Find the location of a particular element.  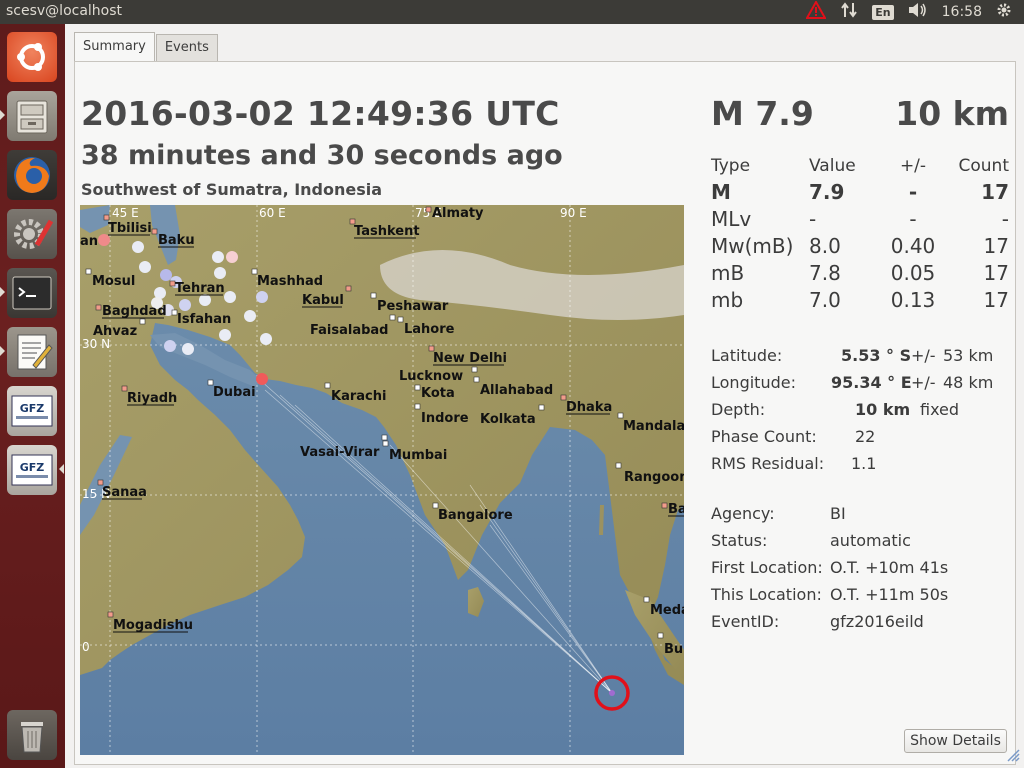

status-value: automatic is located at coordinates (870, 540).